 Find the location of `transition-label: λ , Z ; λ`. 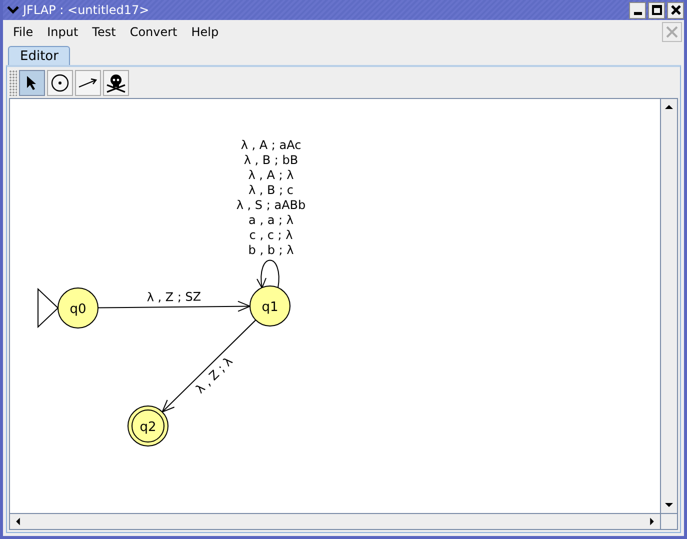

transition-label: λ , Z ; λ is located at coordinates (214, 375).